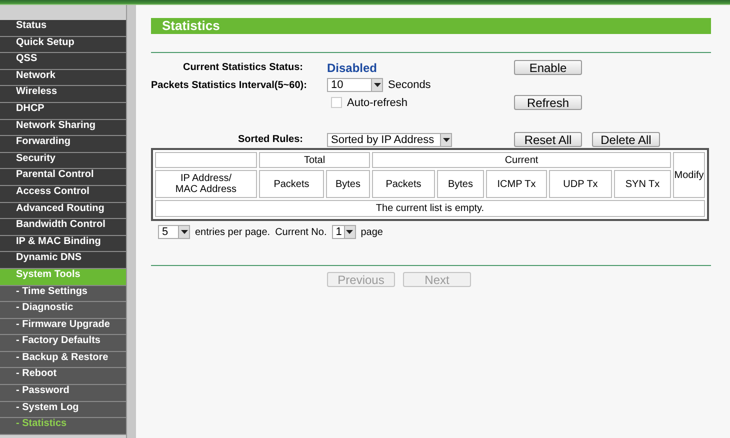 The height and width of the screenshot is (438, 730). Describe the element at coordinates (63, 194) in the screenshot. I see `sidebar-item: Access Control` at that location.